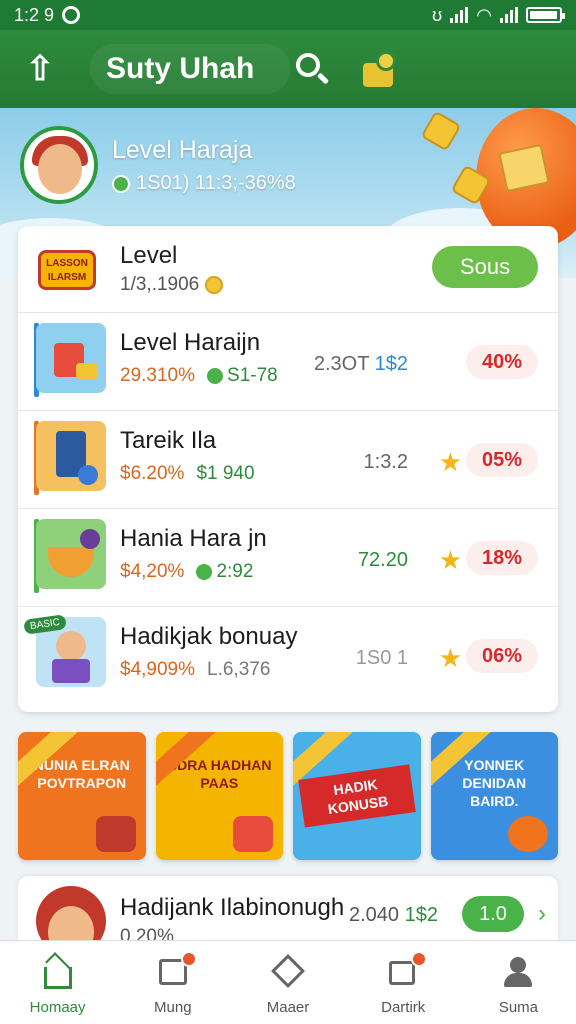  I want to click on bottom-nav: Homaay Mung Maaer Dartirk Suma, so click(288, 982).